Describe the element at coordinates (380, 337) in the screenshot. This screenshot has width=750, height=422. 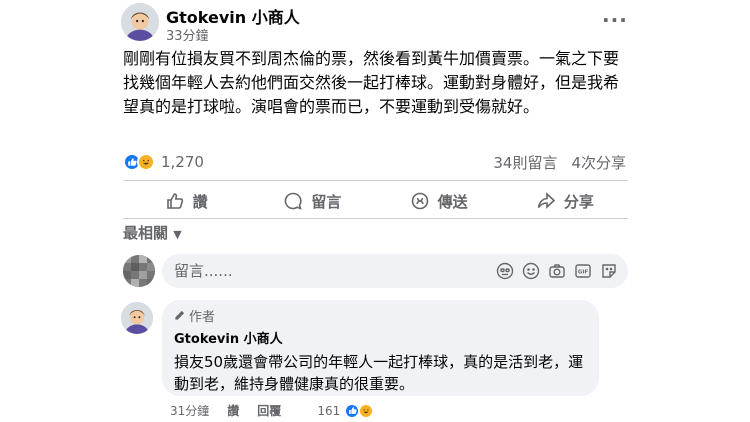
I see `reply-author-name: Gtokevin 小商人` at that location.